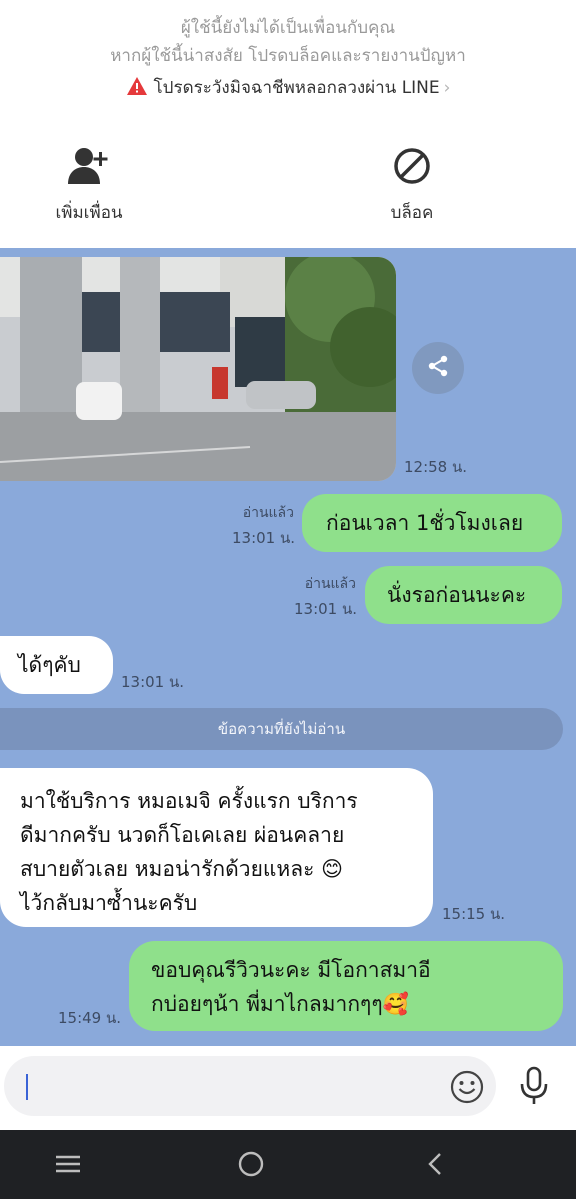 Image resolution: width=576 pixels, height=1199 pixels. Describe the element at coordinates (251, 1166) in the screenshot. I see `home-icon` at that location.